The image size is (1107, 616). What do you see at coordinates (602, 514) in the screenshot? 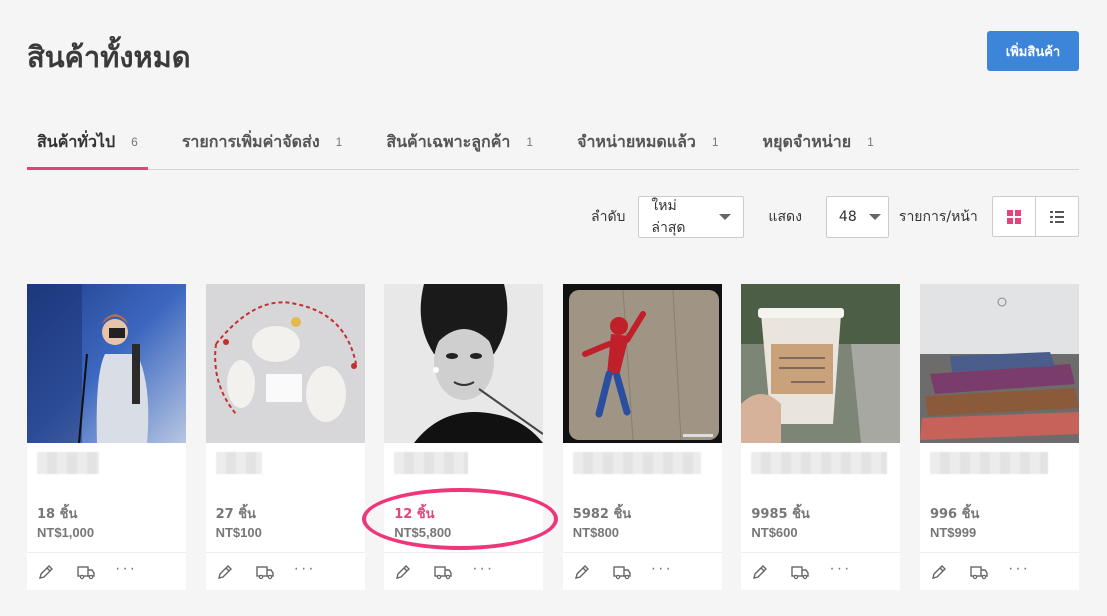
I see `product-quantity: 5982 ชิ้น` at bounding box center [602, 514].